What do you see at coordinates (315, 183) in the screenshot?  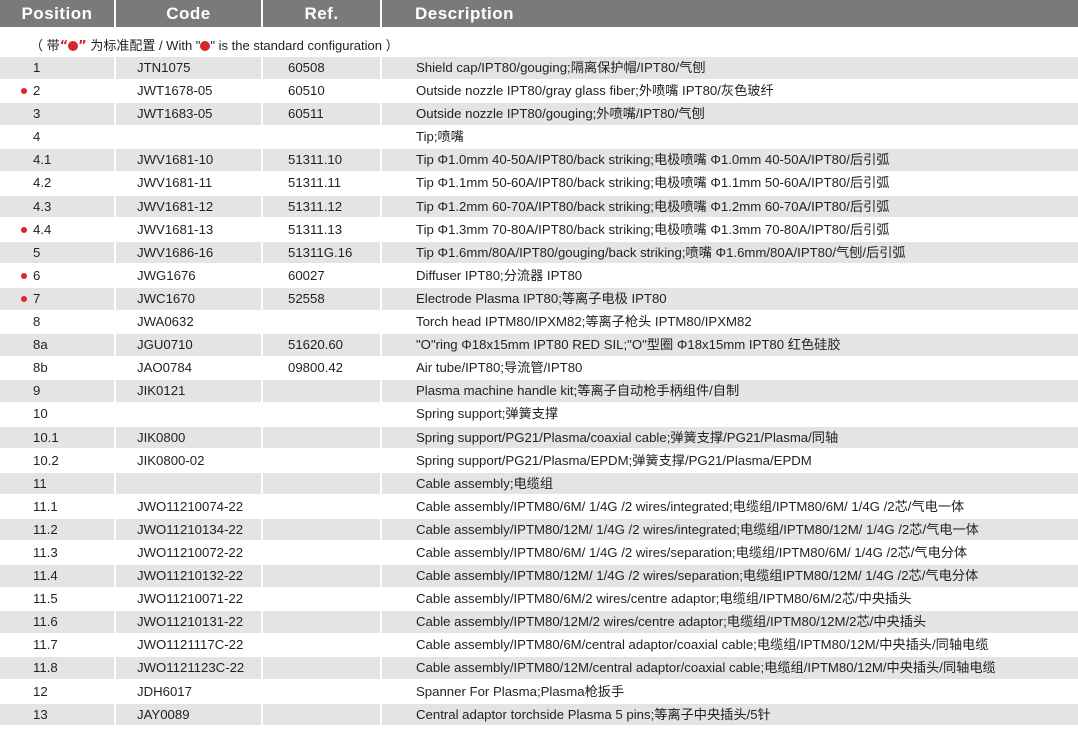 I see `ref-cell: 51311.11` at bounding box center [315, 183].